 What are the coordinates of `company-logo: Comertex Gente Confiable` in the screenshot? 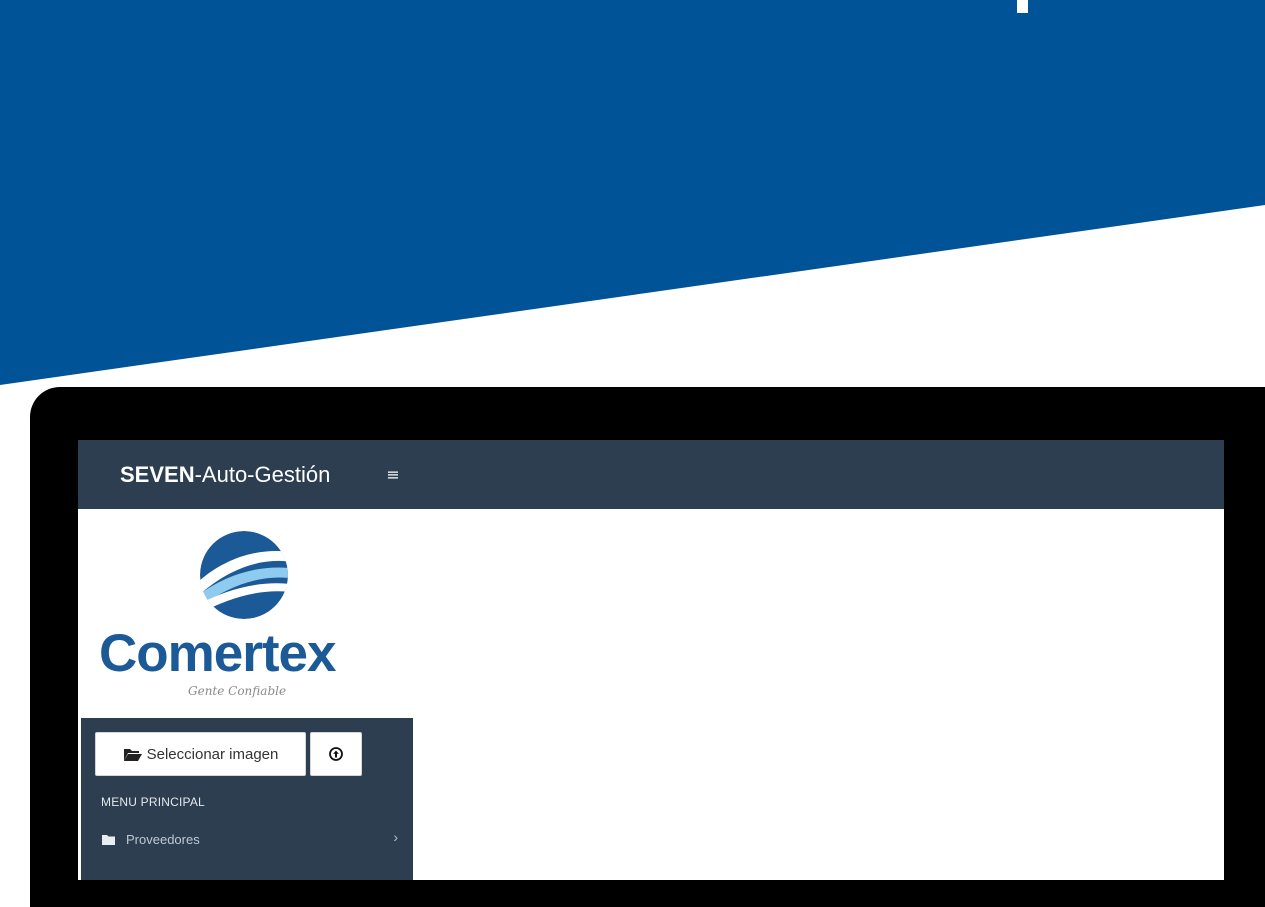 It's located at (245, 613).